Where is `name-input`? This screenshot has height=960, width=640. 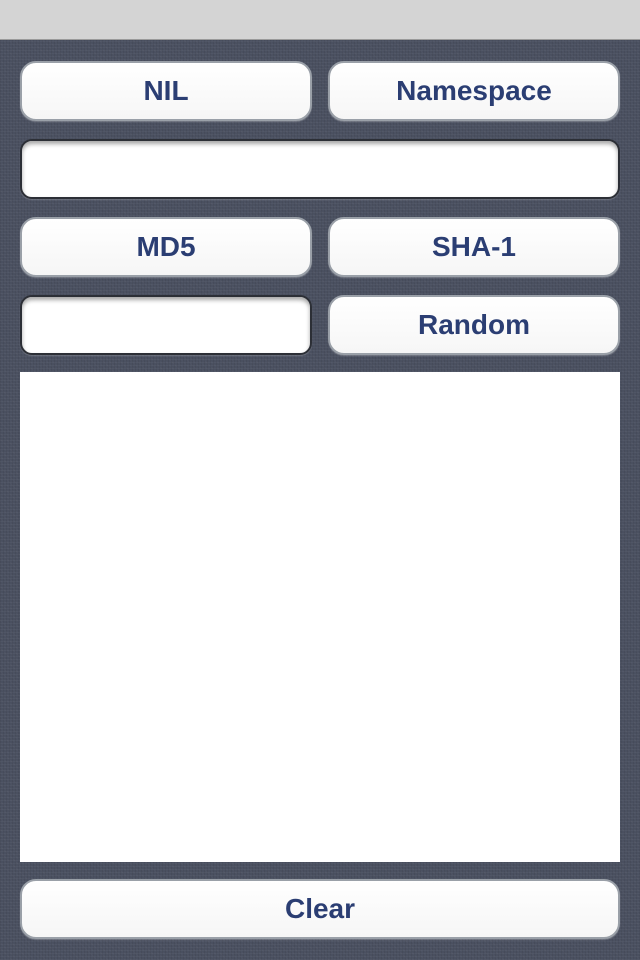 name-input is located at coordinates (166, 325).